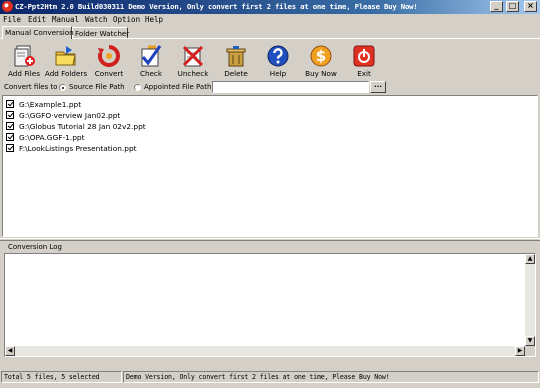 Image resolution: width=540 pixels, height=388 pixels. I want to click on uncheck-button: Uncheck, so click(193, 62).